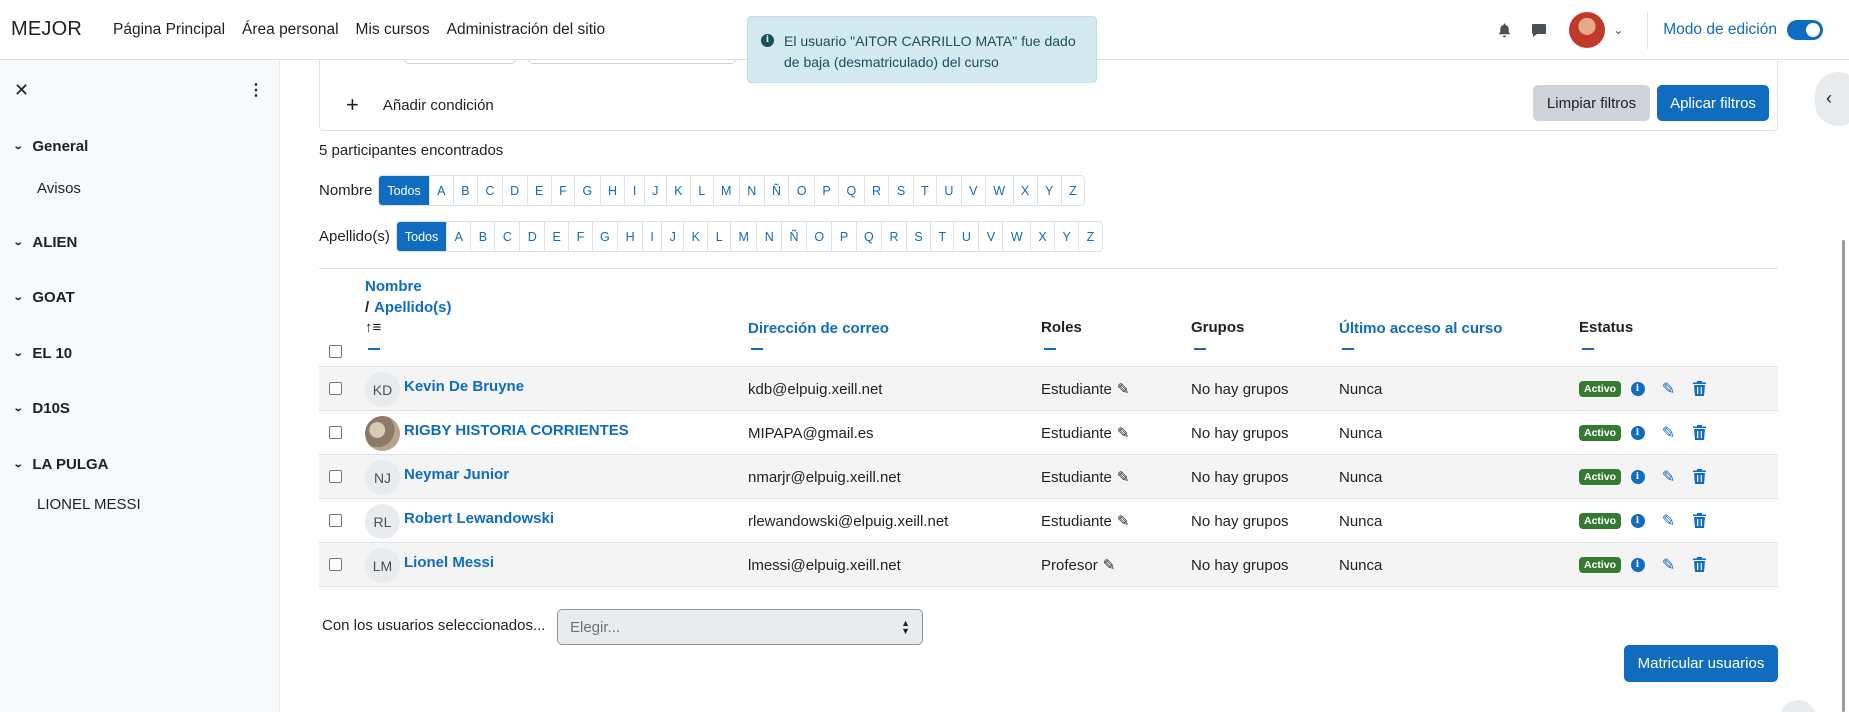  What do you see at coordinates (421, 236) in the screenshot?
I see `last-name-initial-all: Todos` at bounding box center [421, 236].